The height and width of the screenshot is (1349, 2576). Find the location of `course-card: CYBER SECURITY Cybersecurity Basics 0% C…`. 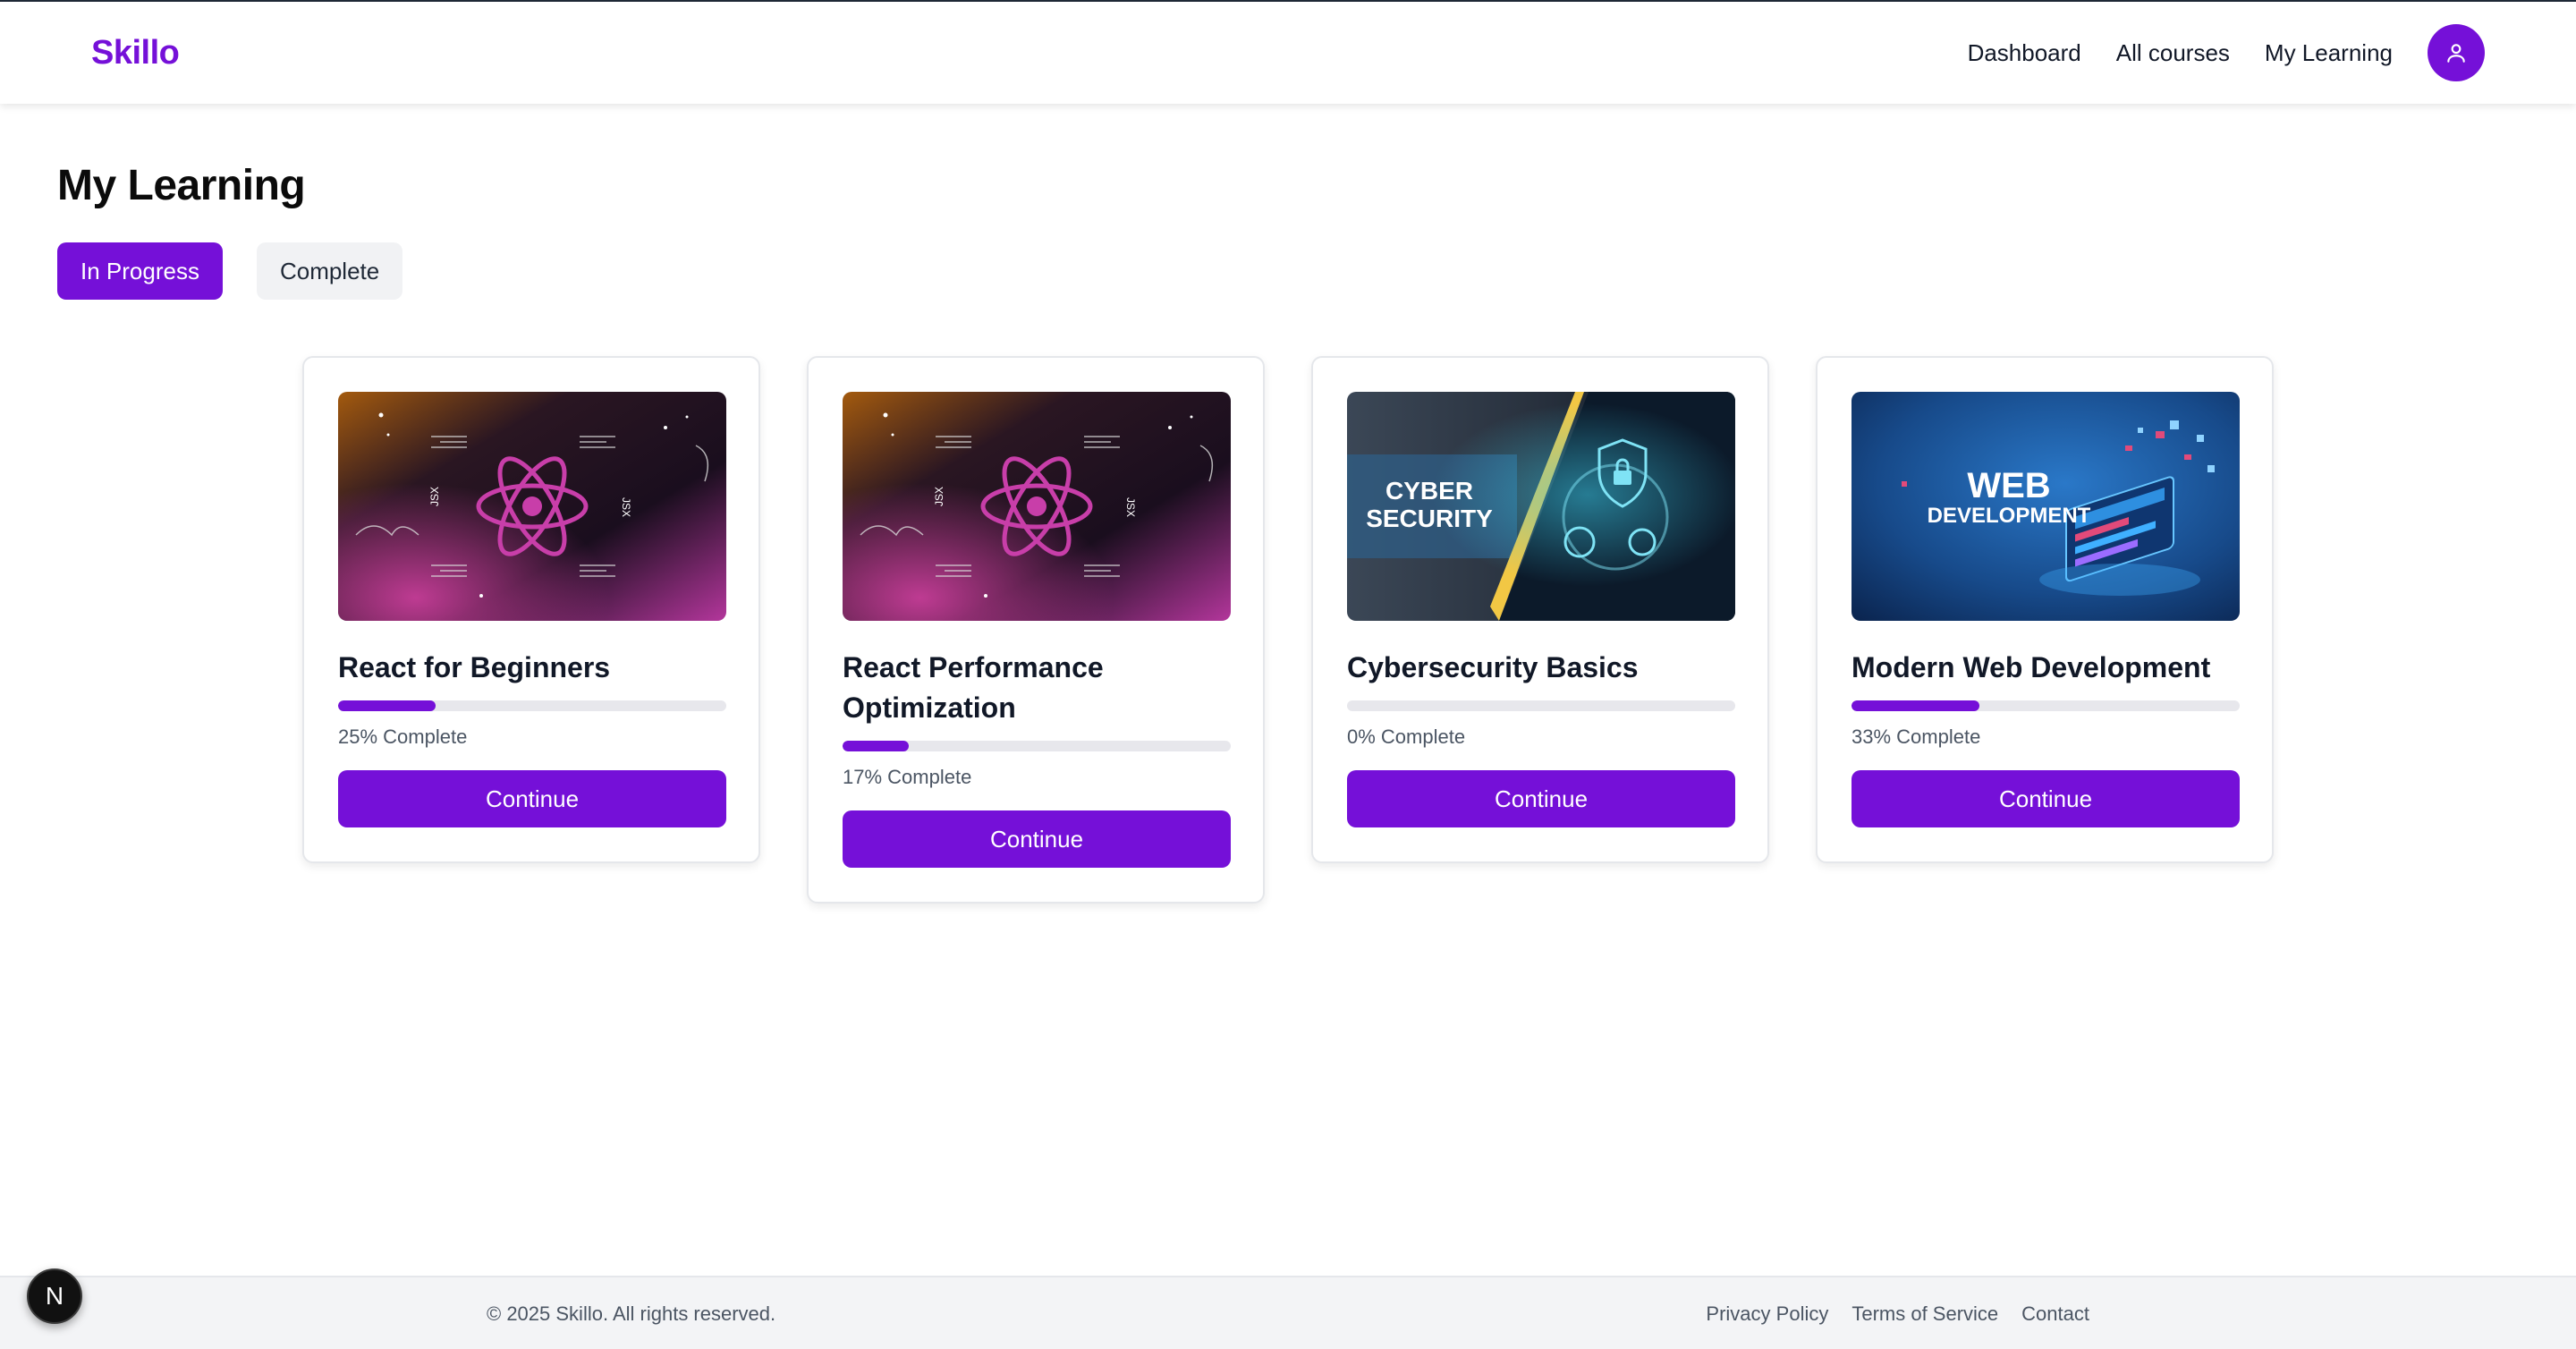

course-card: CYBER SECURITY Cybersecurity Basics 0% C… is located at coordinates (1540, 609).